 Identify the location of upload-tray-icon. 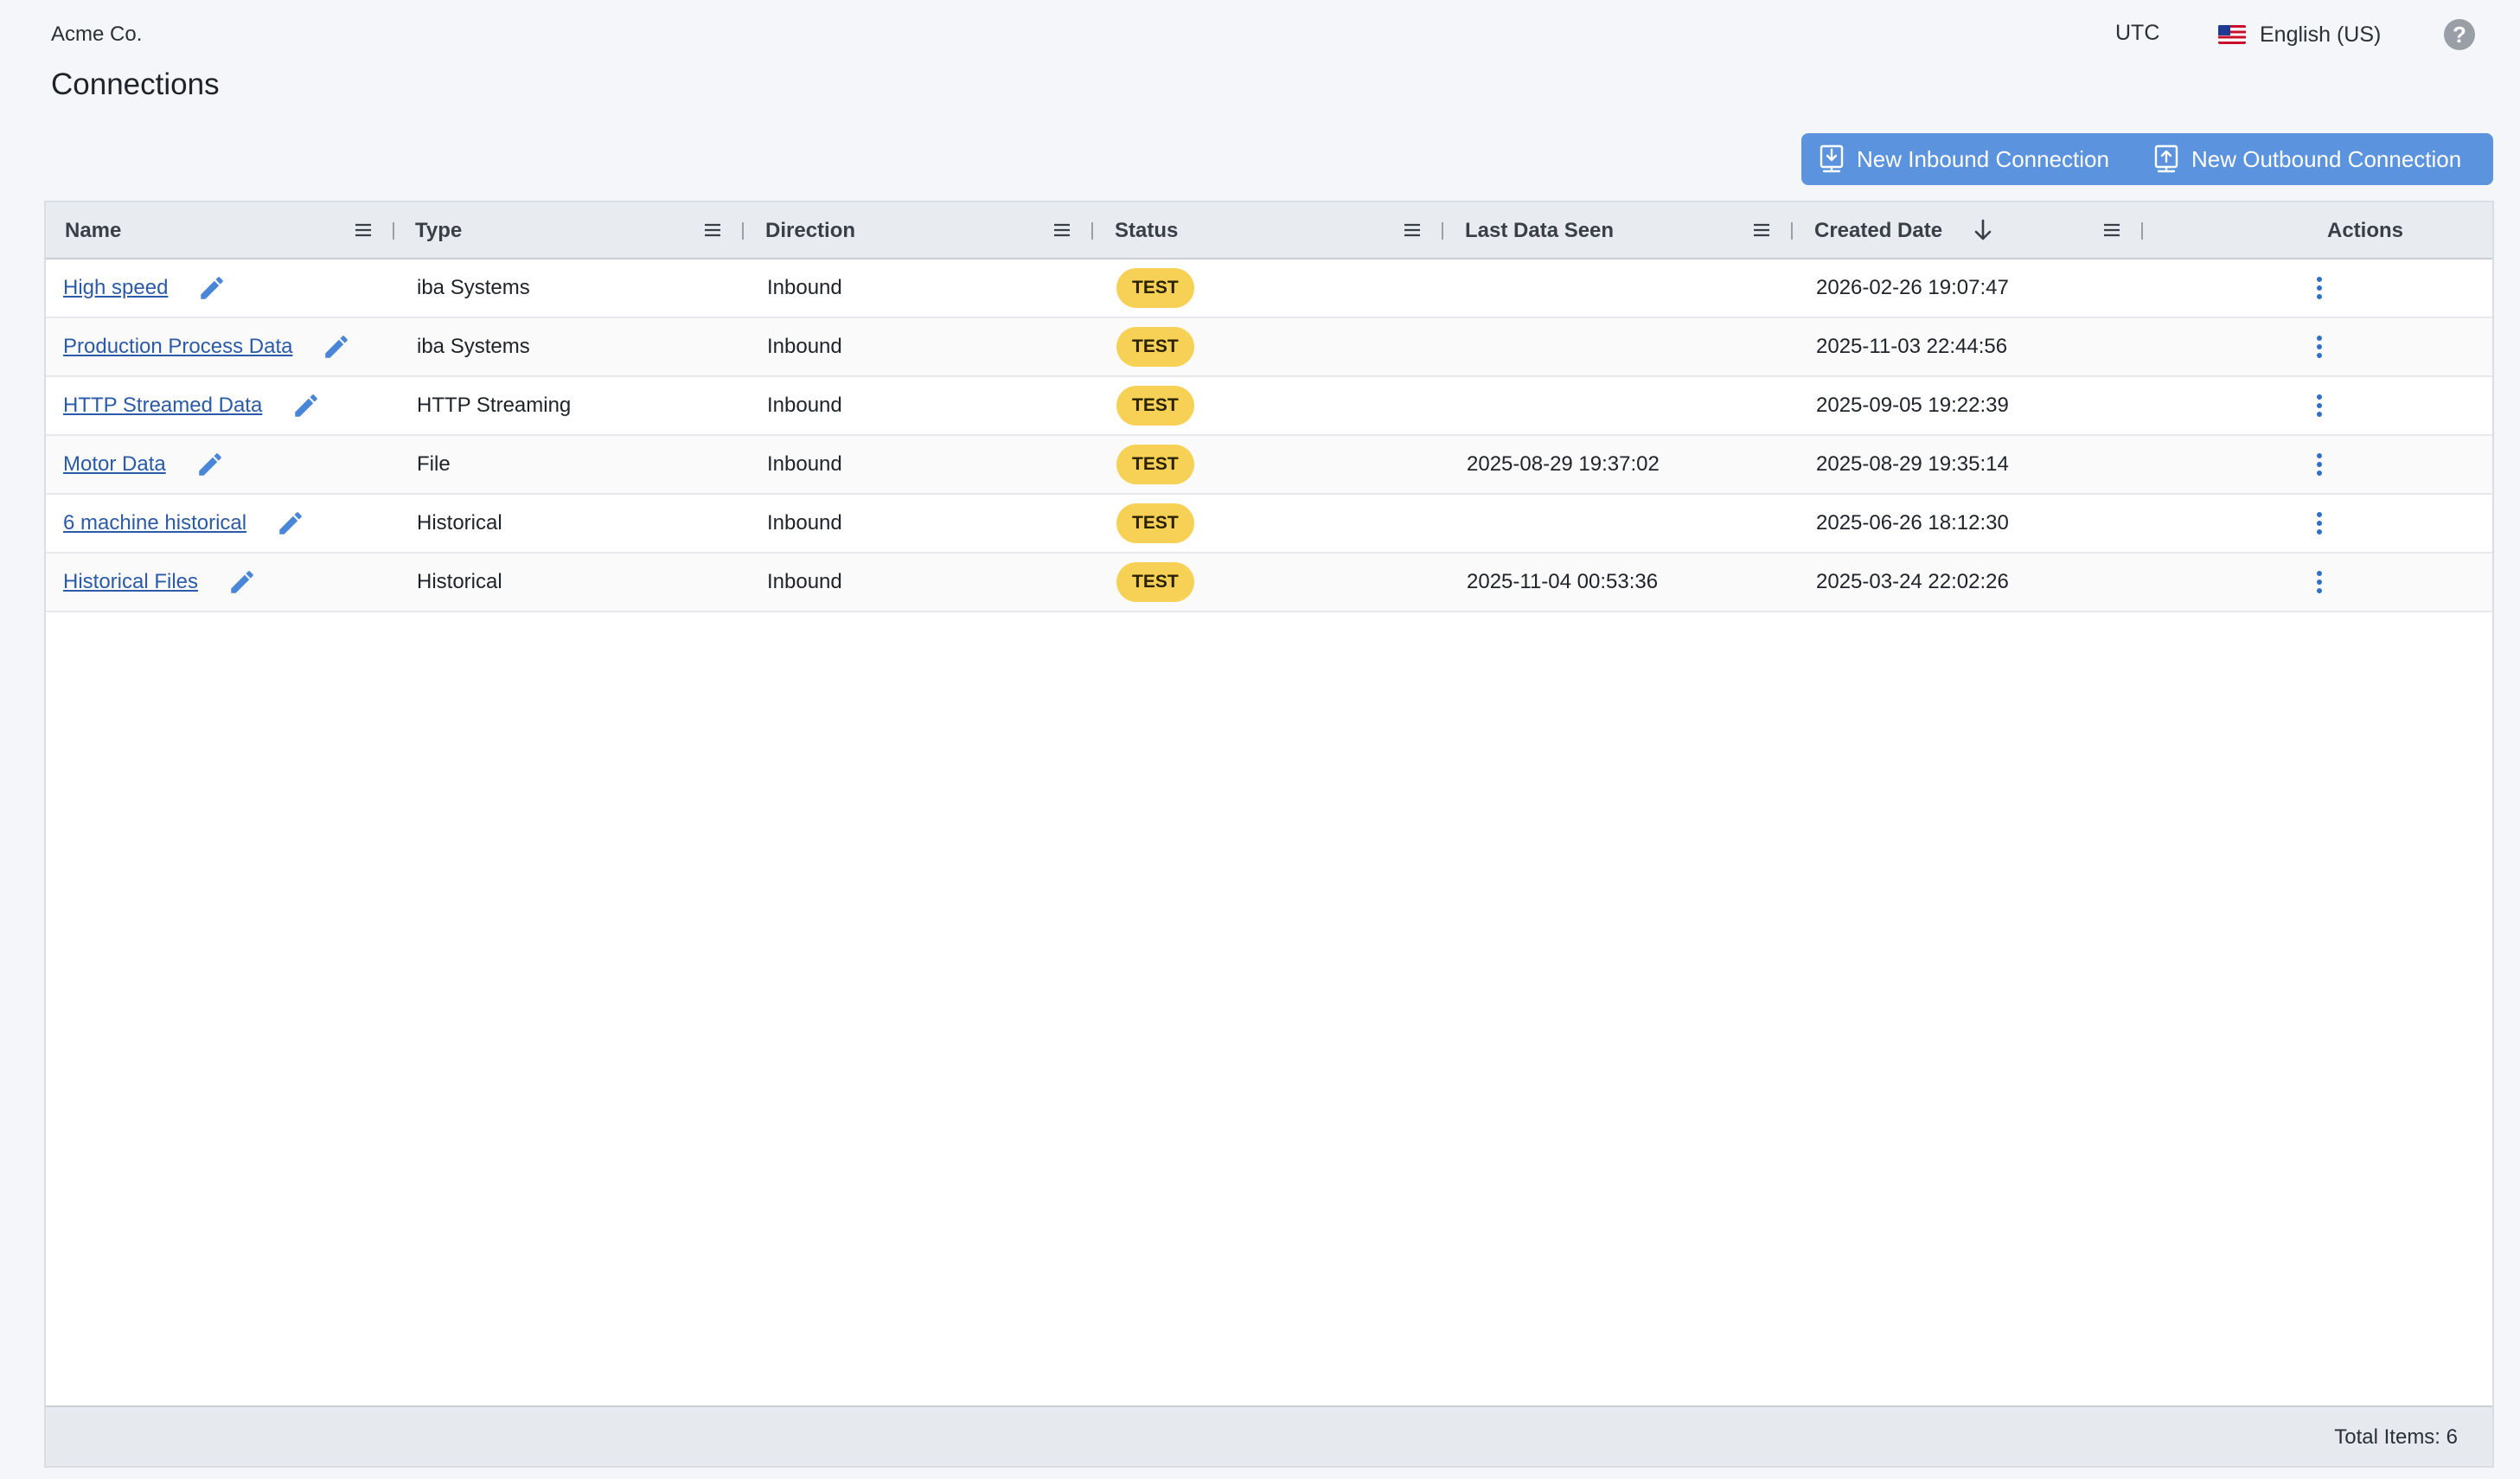
(2166, 158).